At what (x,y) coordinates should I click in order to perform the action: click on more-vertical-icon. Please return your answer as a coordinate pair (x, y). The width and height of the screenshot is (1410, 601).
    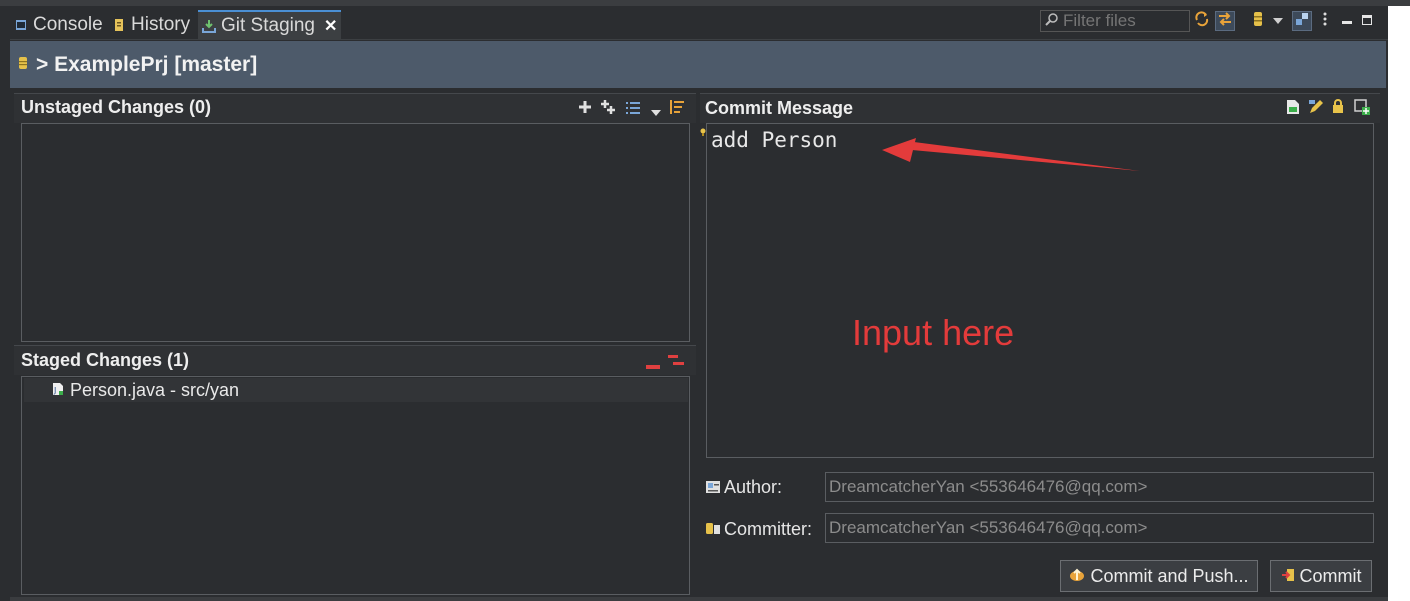
    Looking at the image, I should click on (1325, 21).